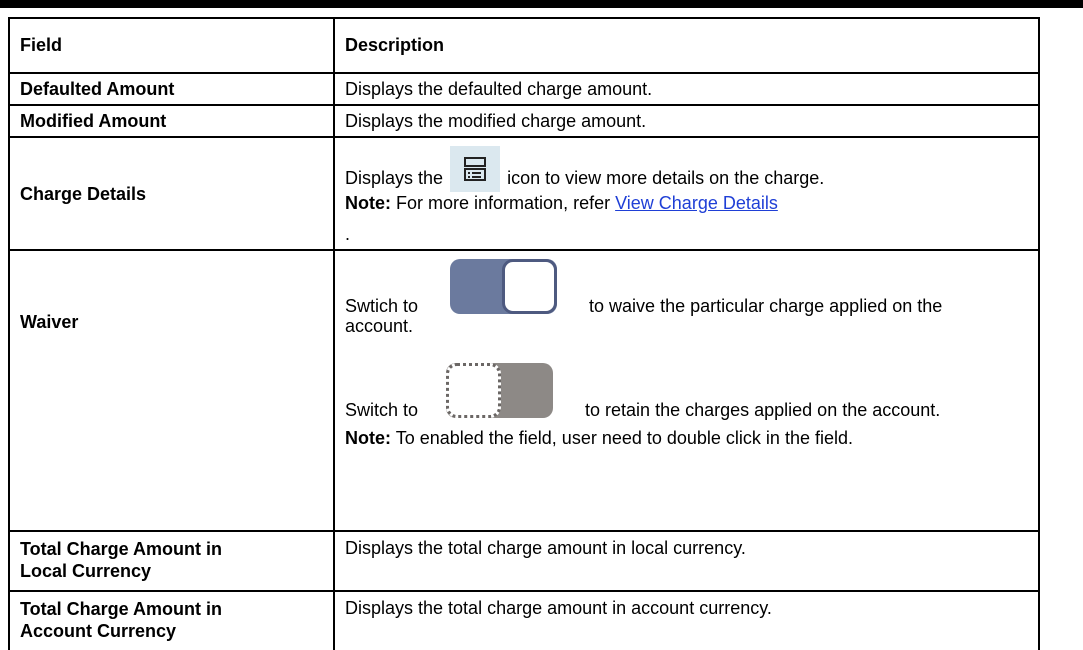 This screenshot has height=650, width=1083. I want to click on table-header-row: Field Description, so click(524, 45).